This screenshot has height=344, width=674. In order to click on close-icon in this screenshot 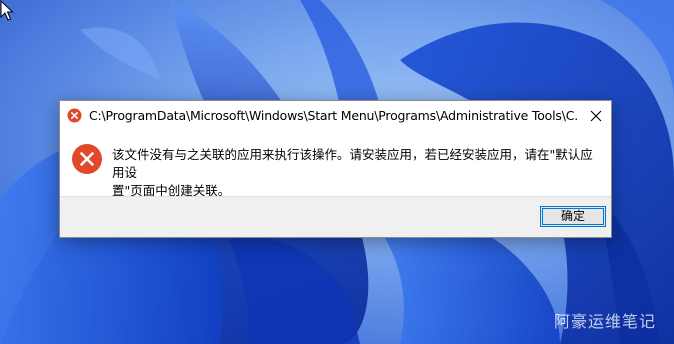, I will do `click(596, 116)`.